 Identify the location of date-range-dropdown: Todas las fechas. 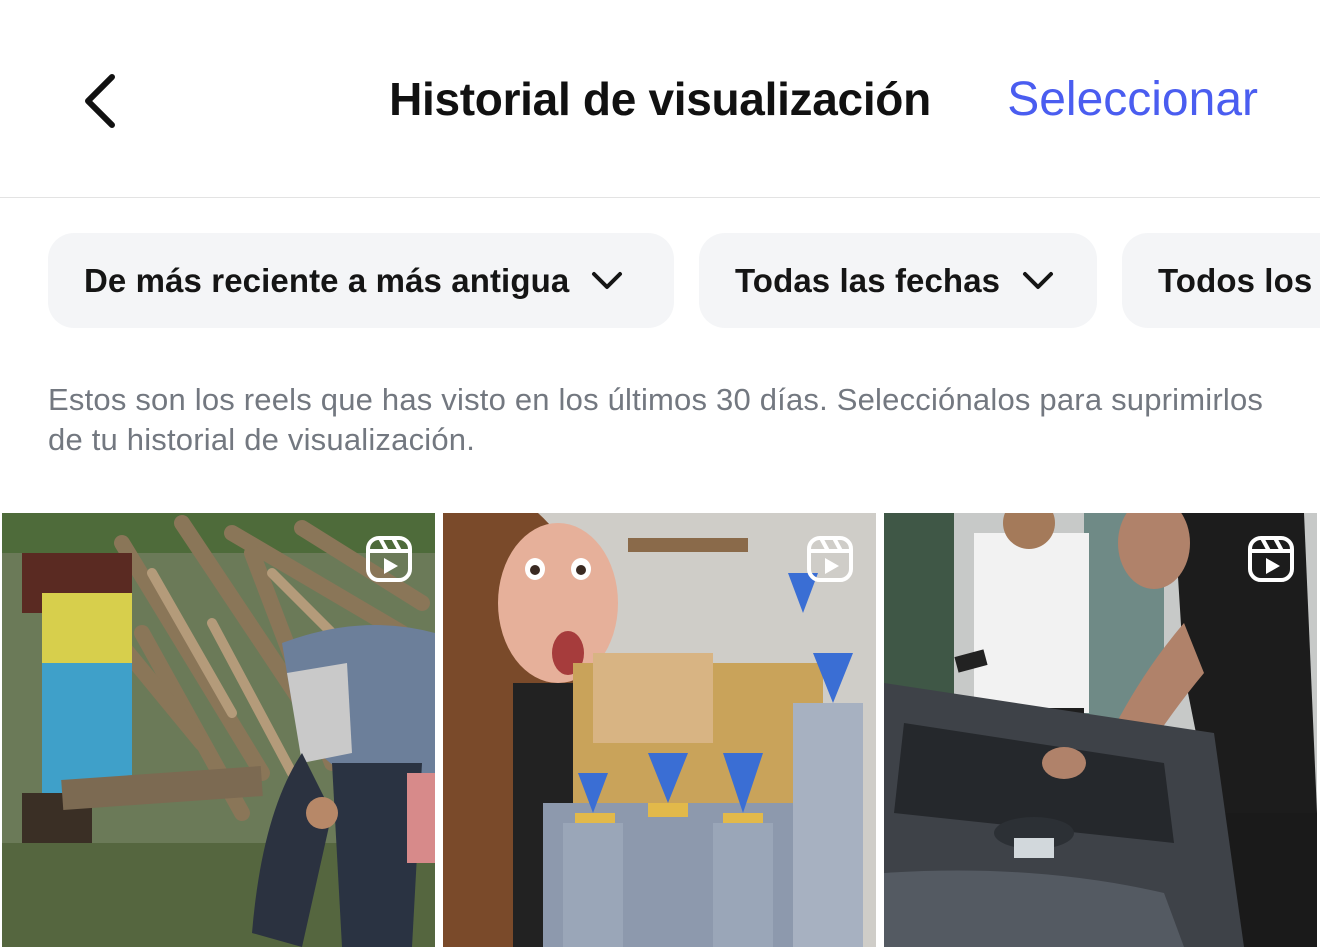
(898, 280).